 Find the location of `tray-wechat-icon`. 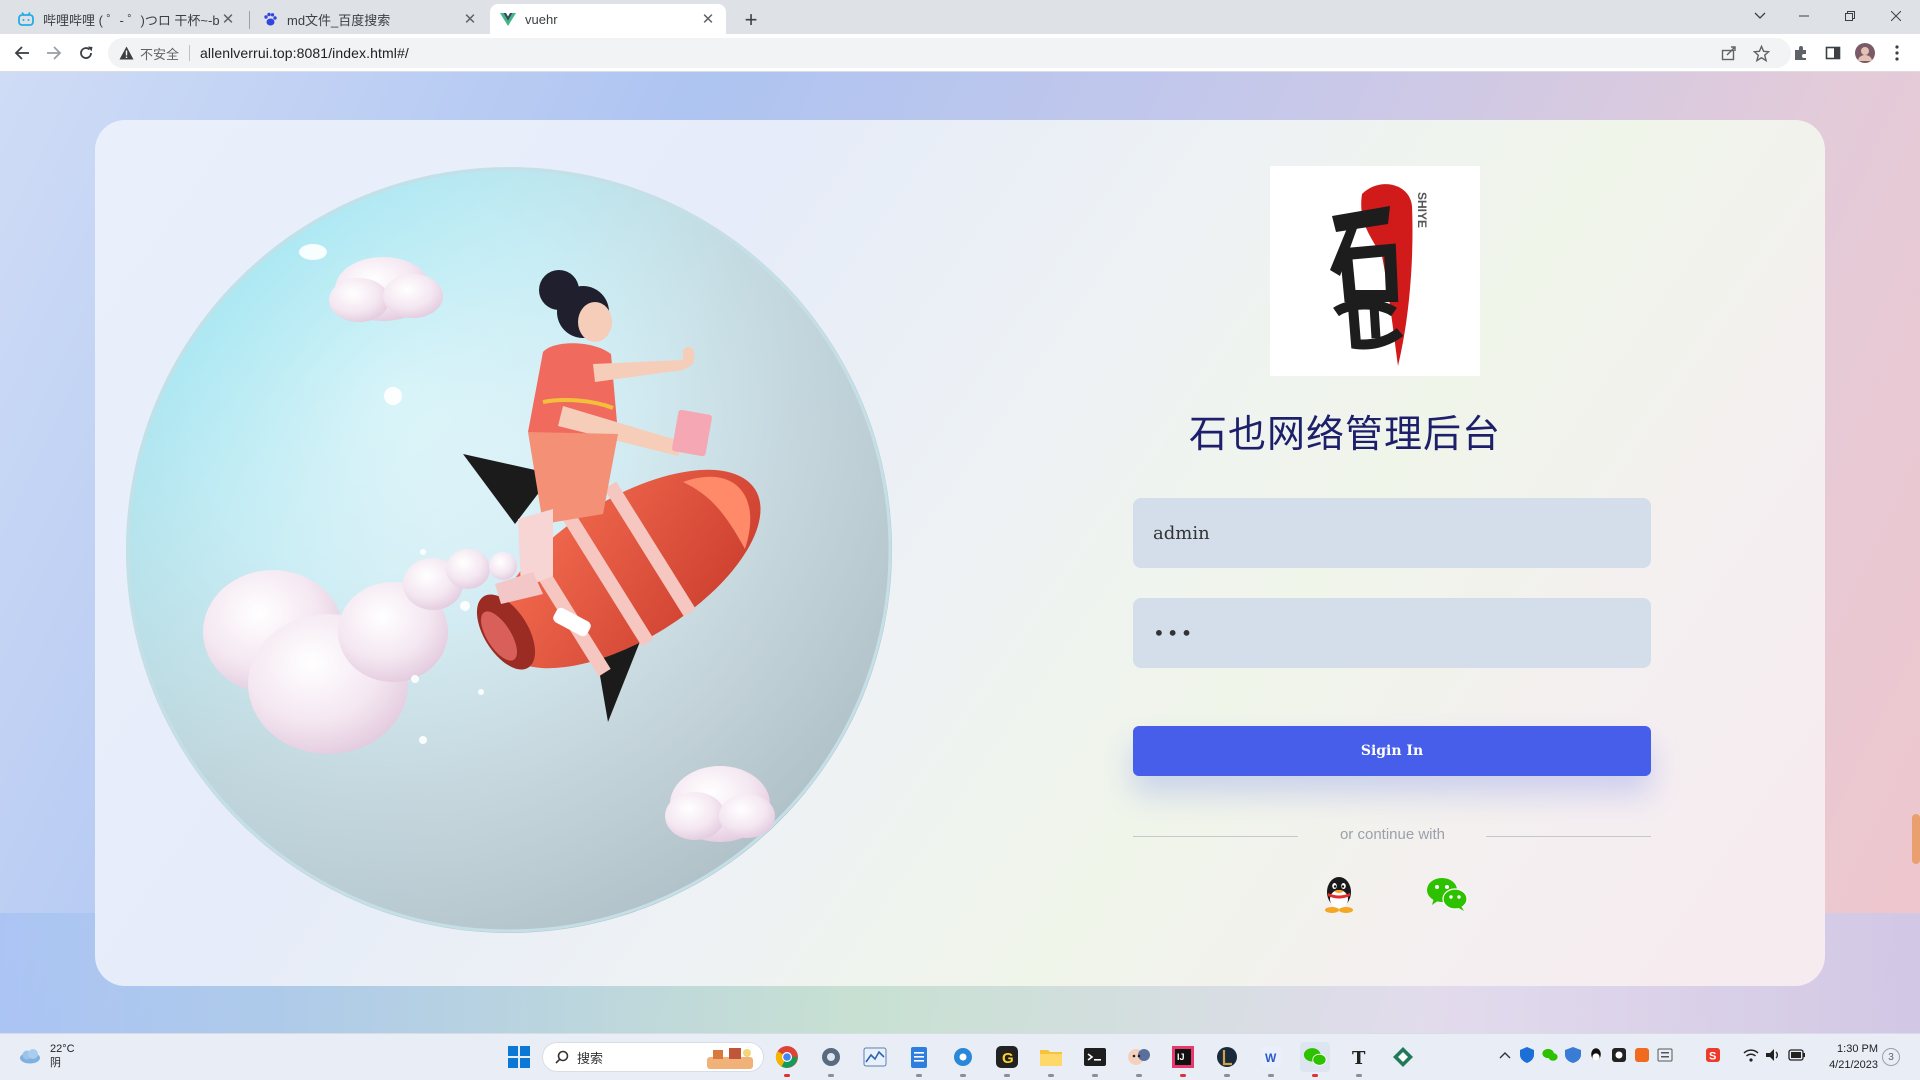

tray-wechat-icon is located at coordinates (1550, 1055).